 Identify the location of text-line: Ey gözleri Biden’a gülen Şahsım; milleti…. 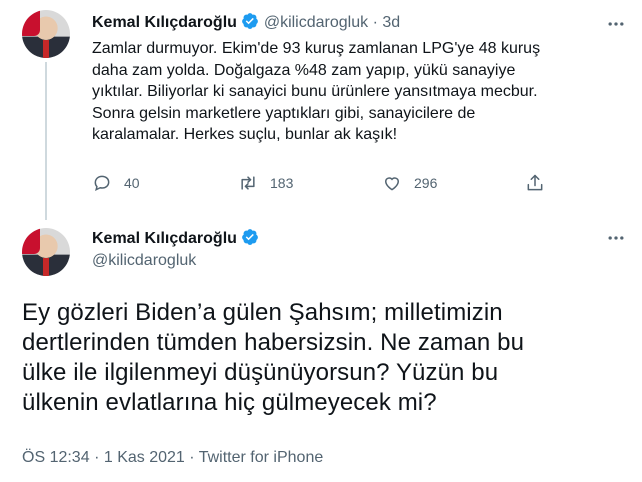
(262, 312).